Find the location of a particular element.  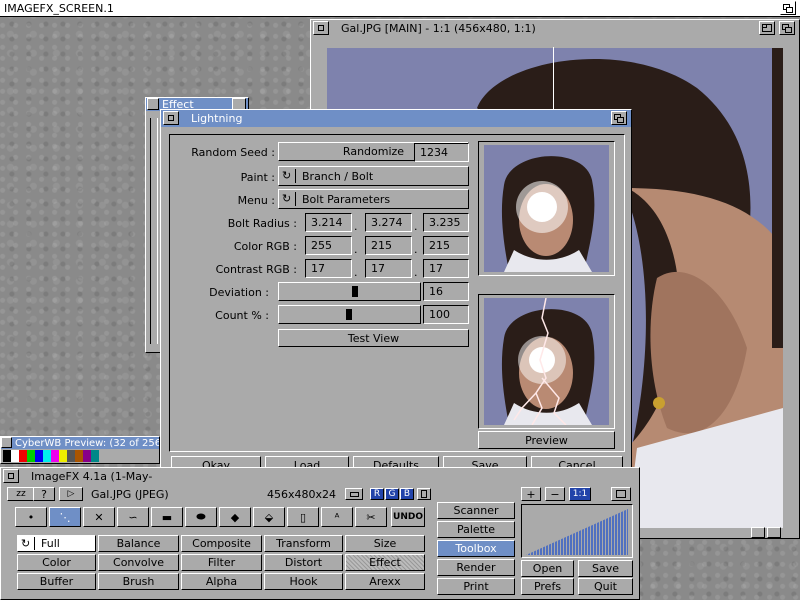

help-button: ? is located at coordinates (44, 494).